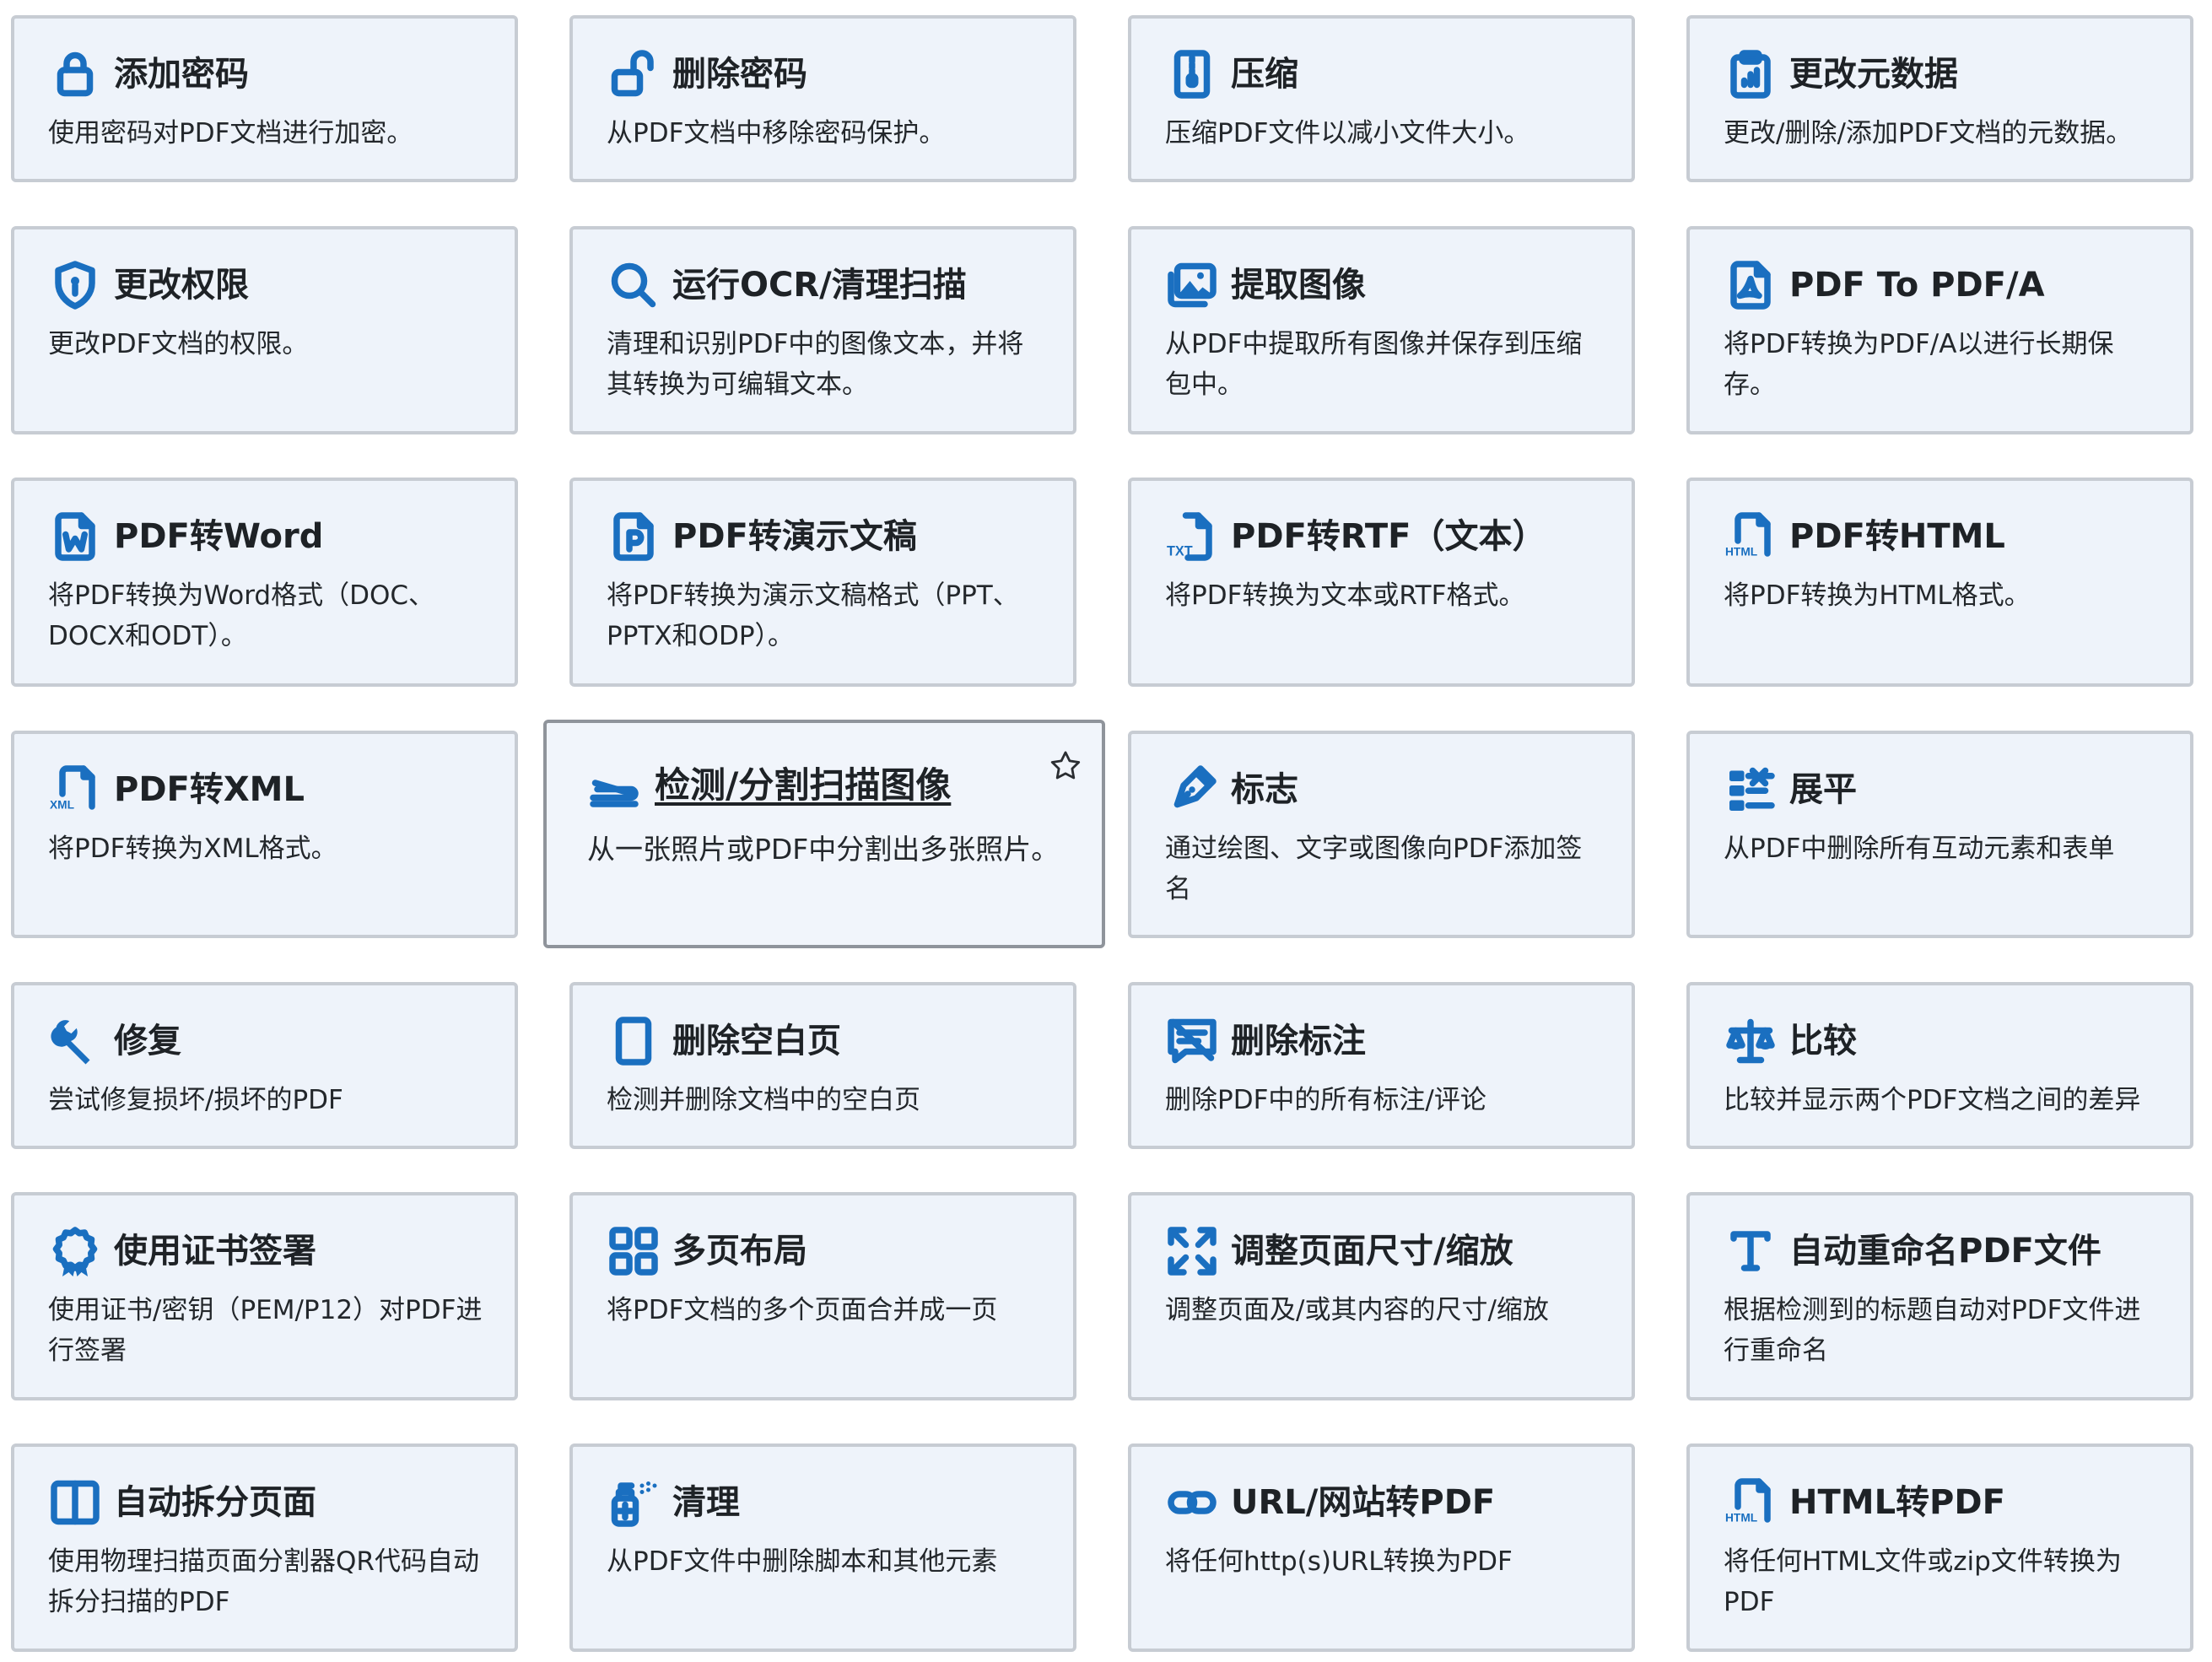  I want to click on scale-icon, so click(1751, 1041).